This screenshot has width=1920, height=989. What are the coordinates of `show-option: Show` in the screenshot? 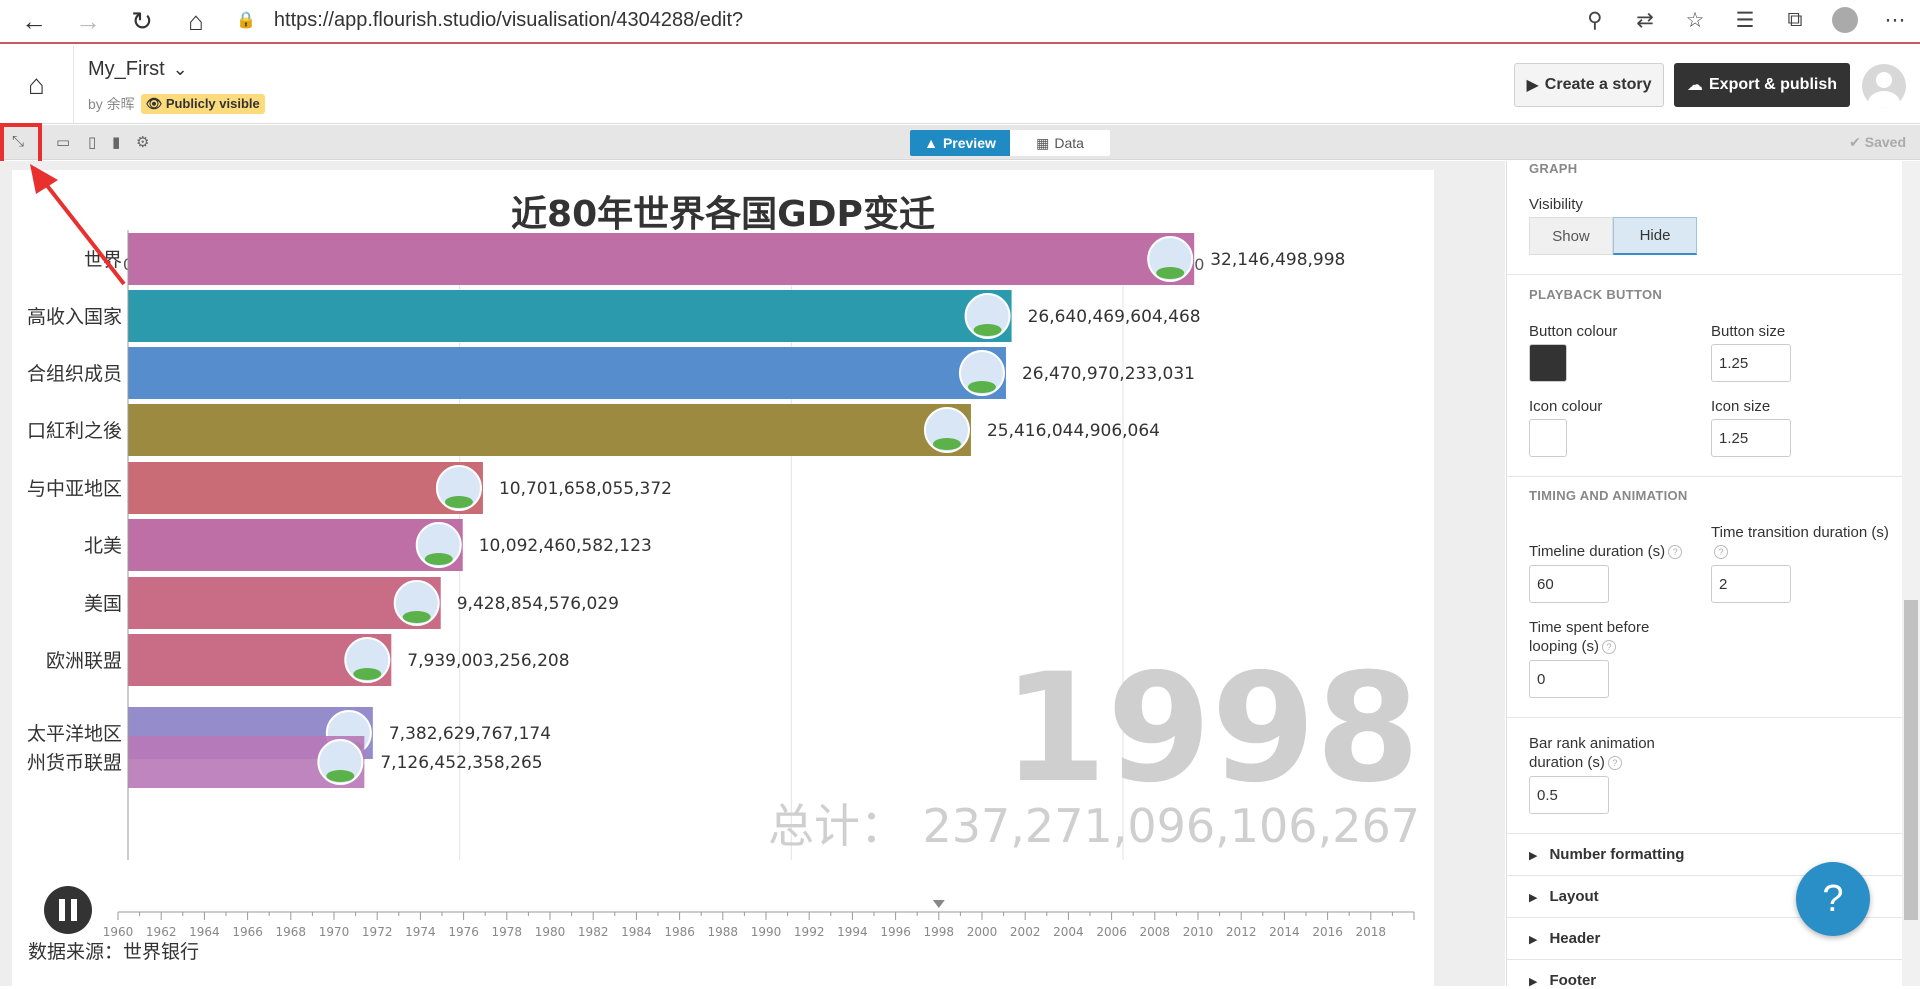 It's located at (1571, 236).